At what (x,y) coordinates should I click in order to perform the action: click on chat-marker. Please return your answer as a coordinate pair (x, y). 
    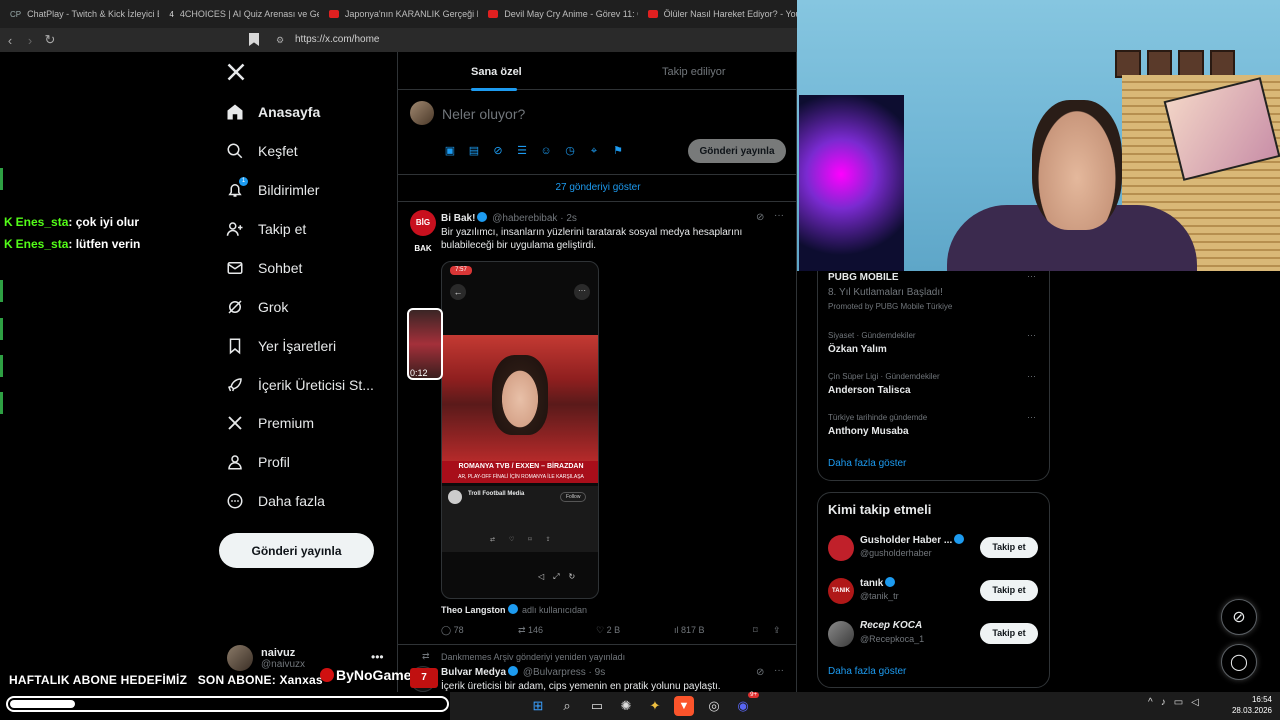
    Looking at the image, I should click on (1, 403).